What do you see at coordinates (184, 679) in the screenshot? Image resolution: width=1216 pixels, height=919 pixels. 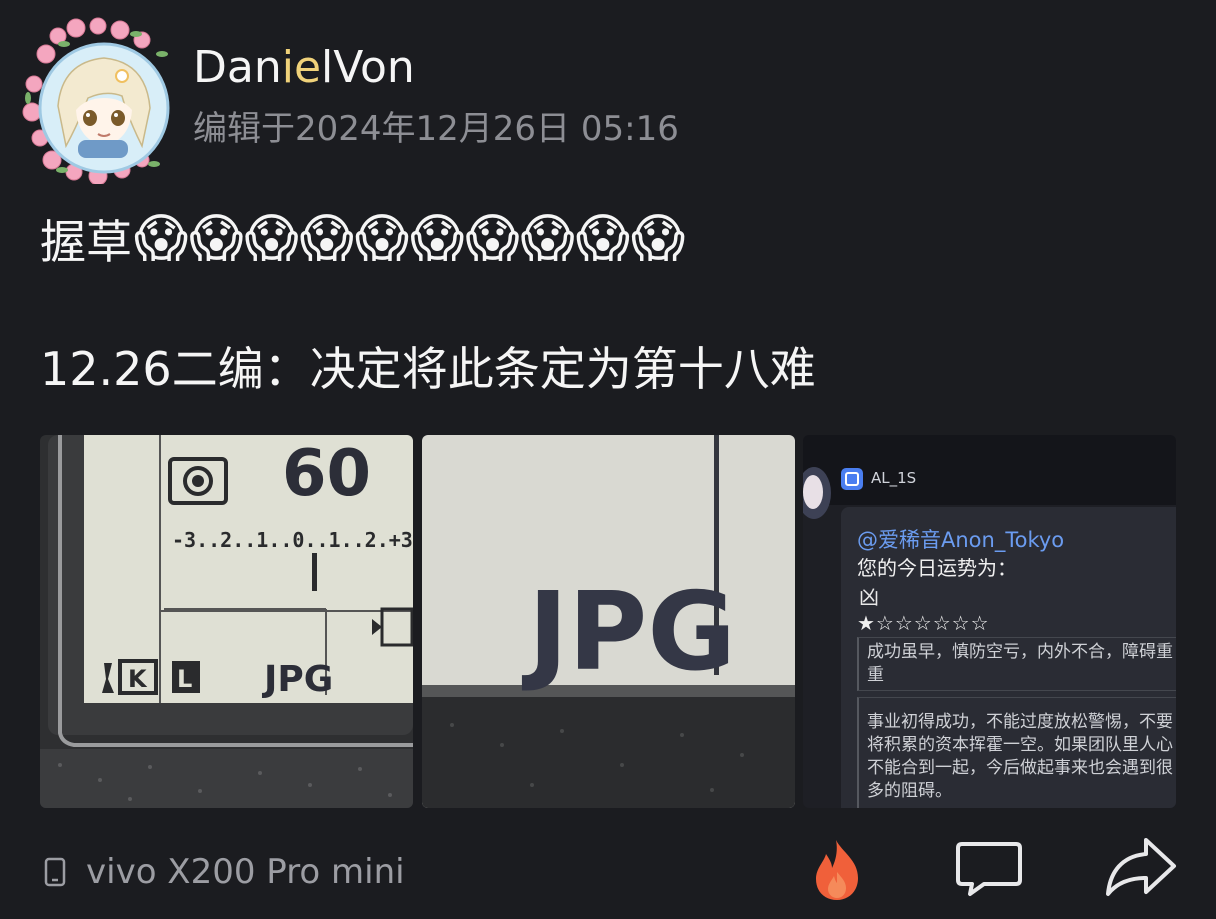 I see `lcd-size-label: L` at bounding box center [184, 679].